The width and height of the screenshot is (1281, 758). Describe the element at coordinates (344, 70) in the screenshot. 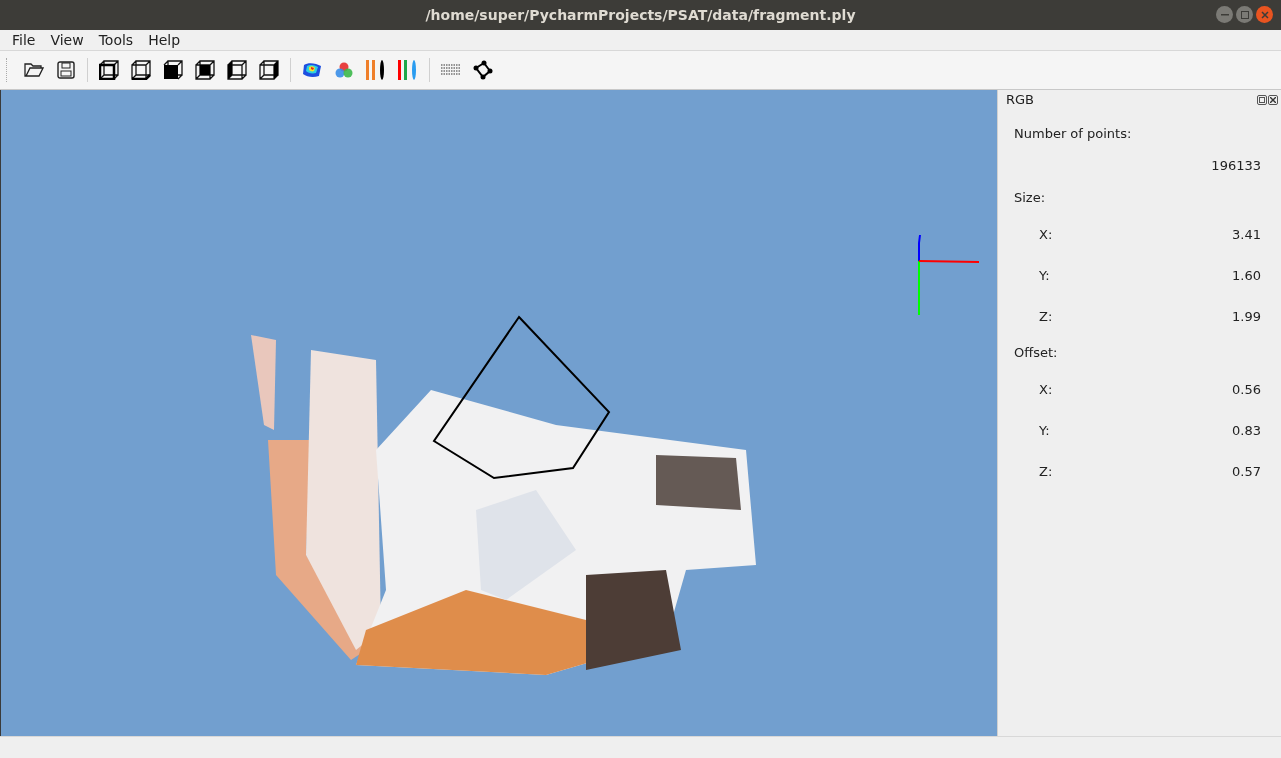

I see `color-circles-icon` at that location.